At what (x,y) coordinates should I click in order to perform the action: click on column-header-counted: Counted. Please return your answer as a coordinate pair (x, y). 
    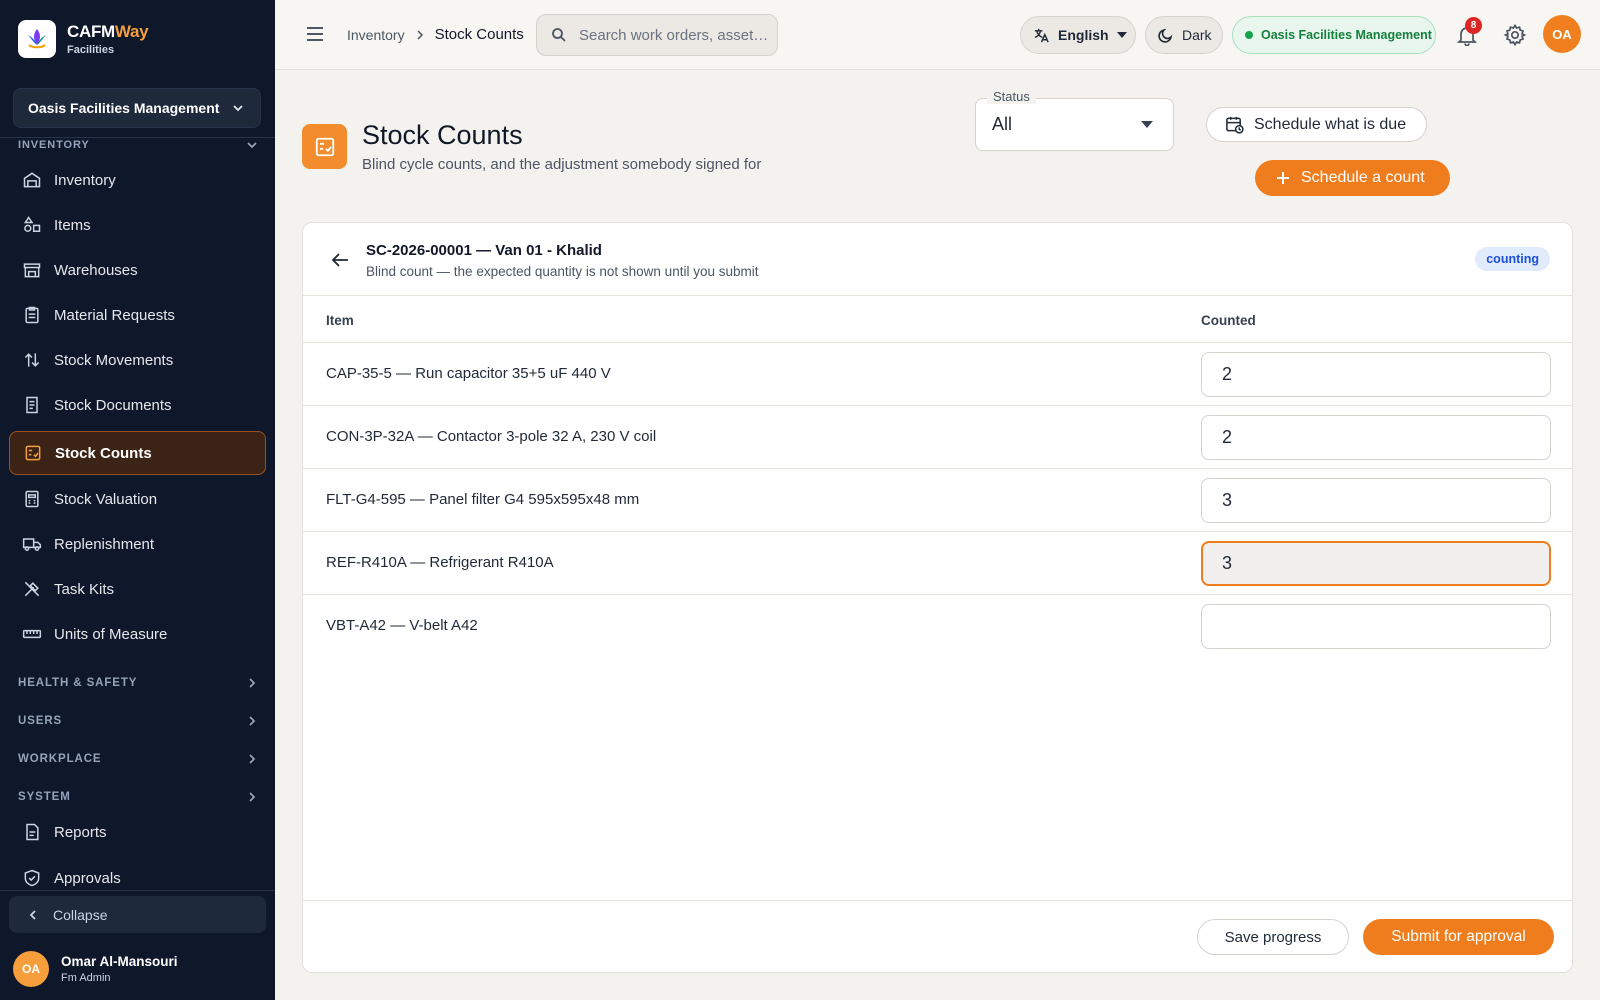
    Looking at the image, I should click on (1228, 320).